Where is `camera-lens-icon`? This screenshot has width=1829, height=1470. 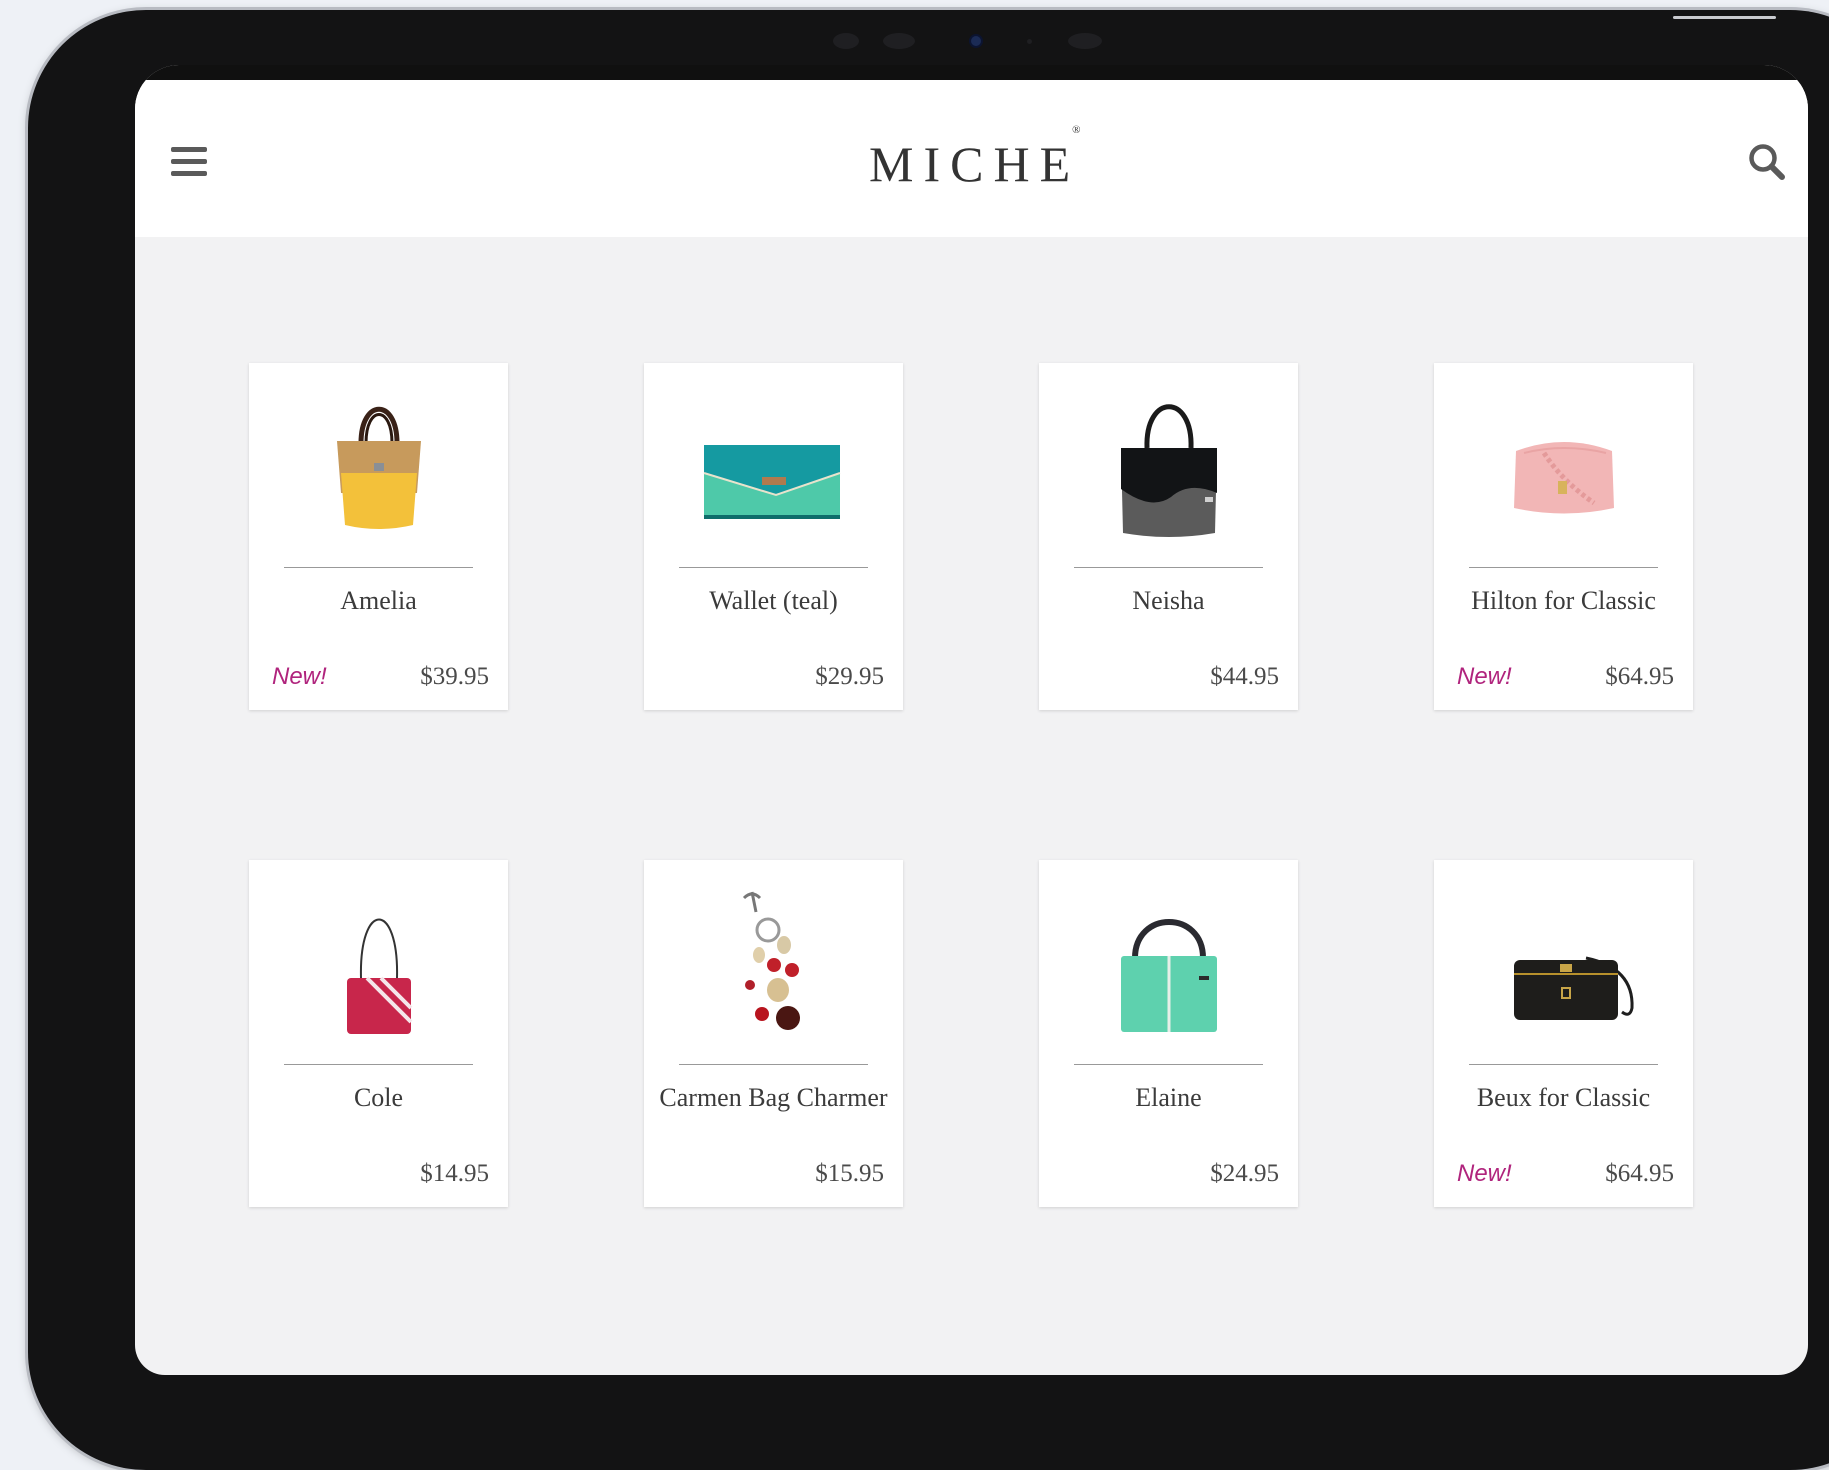
camera-lens-icon is located at coordinates (976, 41).